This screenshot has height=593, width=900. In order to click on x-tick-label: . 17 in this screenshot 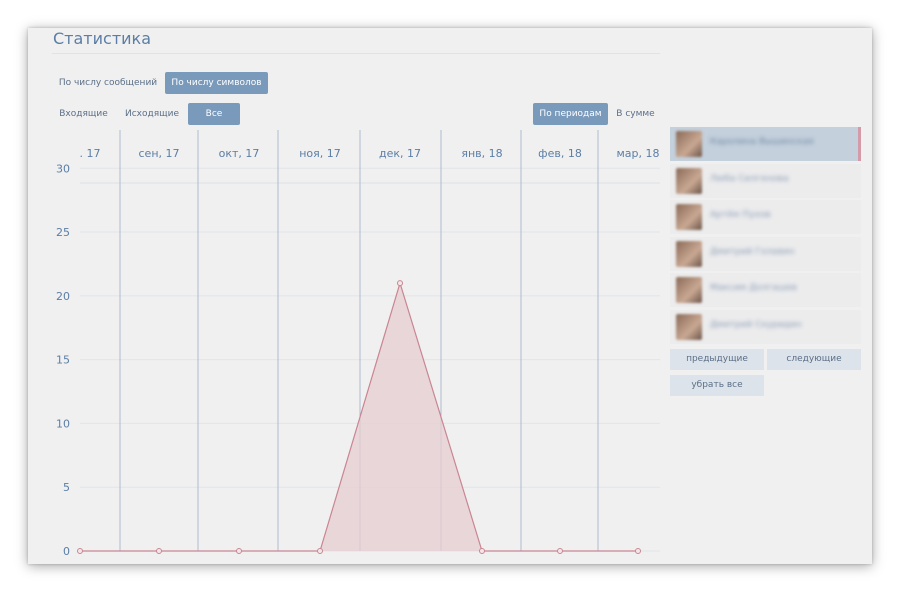, I will do `click(90, 153)`.